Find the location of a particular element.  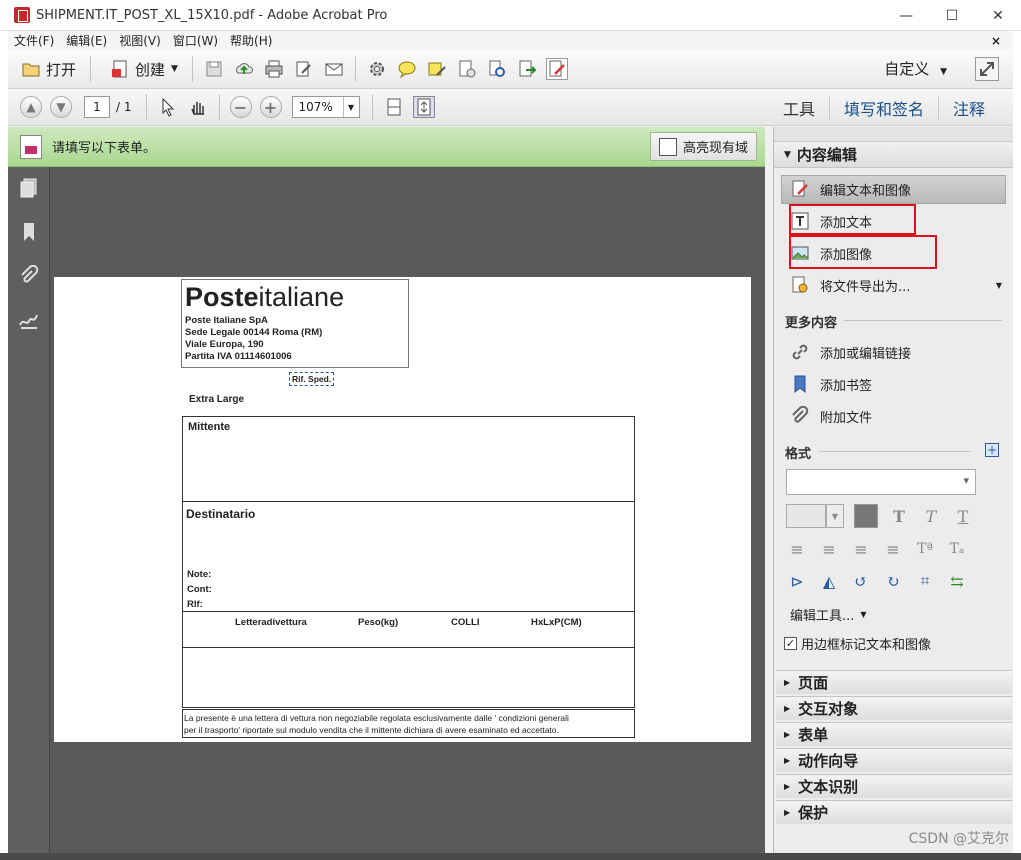

fit-page-icon is located at coordinates (423, 107).